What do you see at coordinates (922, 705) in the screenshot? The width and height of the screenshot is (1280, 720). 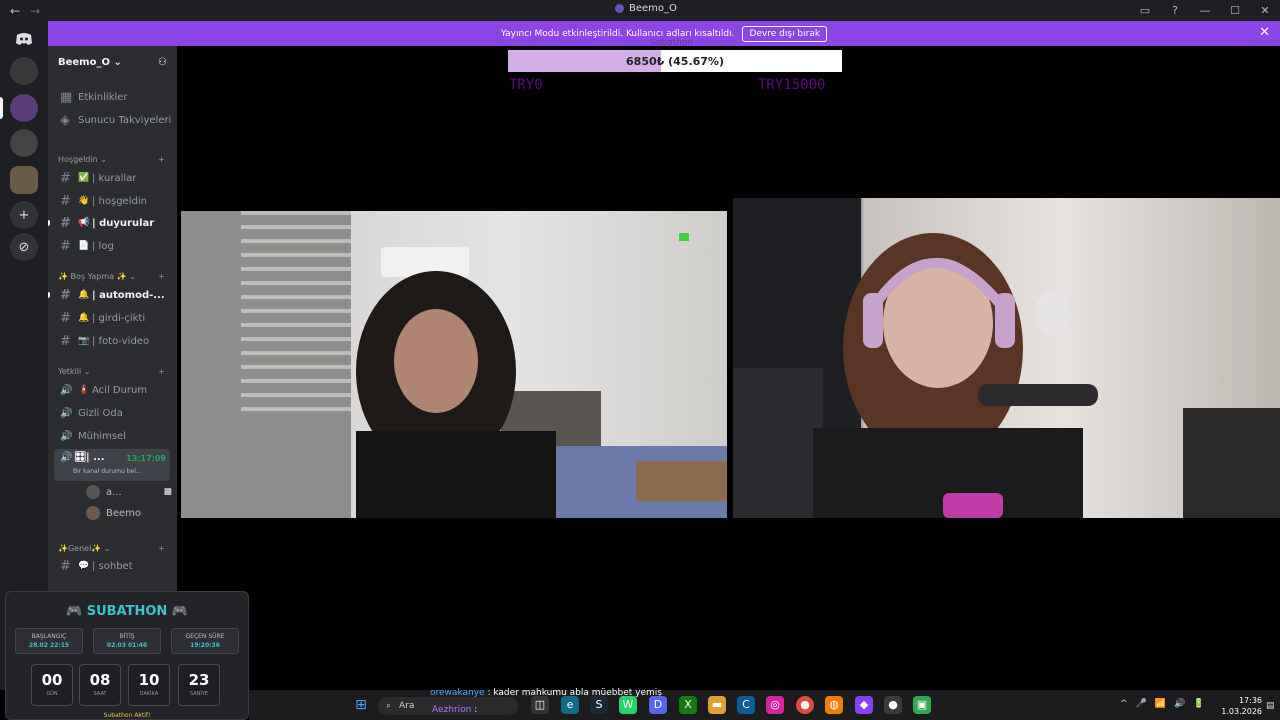 I see `app-icon-3: ▣` at bounding box center [922, 705].